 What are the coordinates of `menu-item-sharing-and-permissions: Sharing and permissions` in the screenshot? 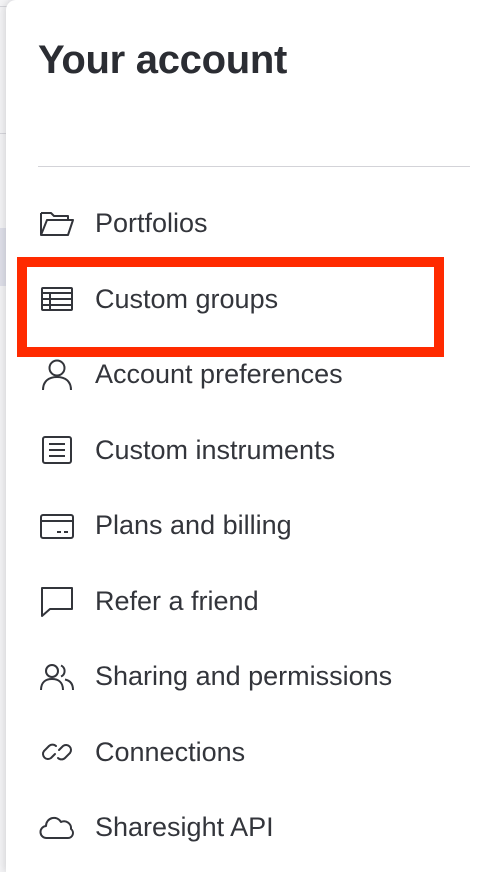 It's located at (254, 677).